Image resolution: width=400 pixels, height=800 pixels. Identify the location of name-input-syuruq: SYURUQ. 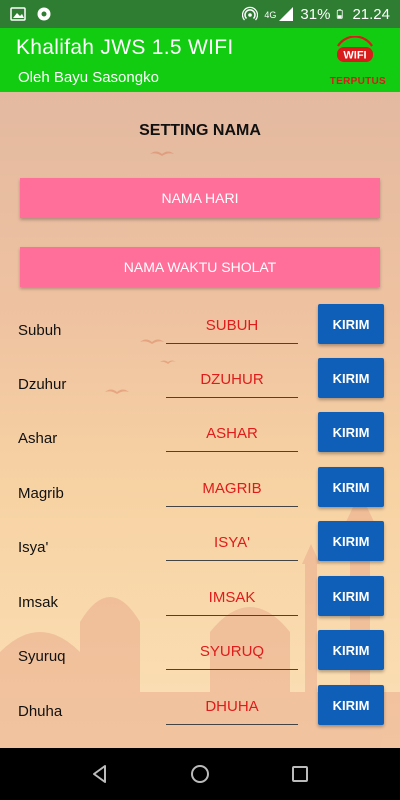
(232, 654).